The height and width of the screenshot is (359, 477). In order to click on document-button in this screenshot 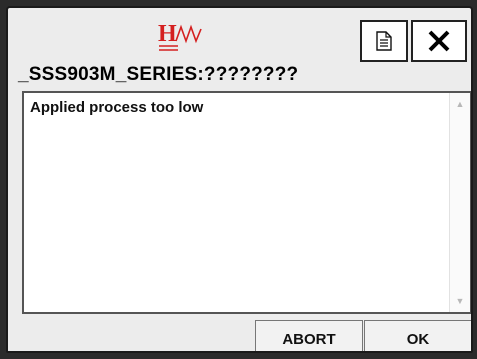, I will do `click(384, 41)`.